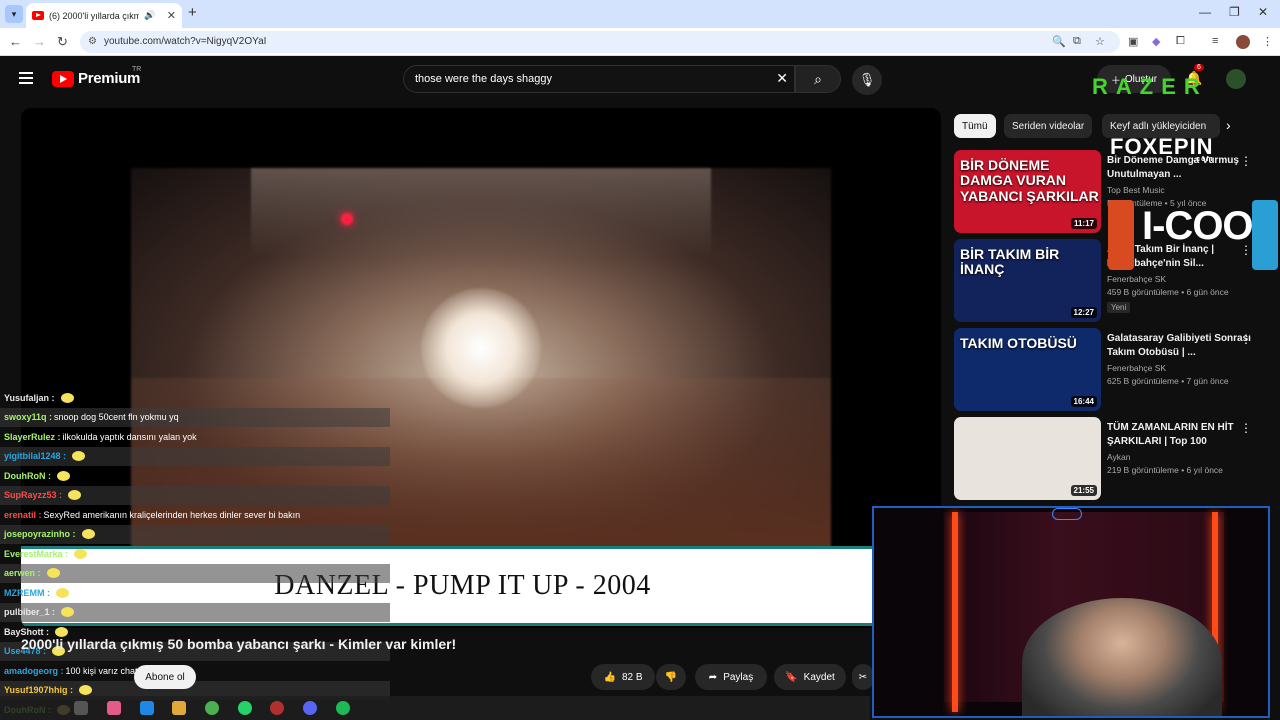 The height and width of the screenshot is (720, 1280). I want to click on chat-username: Yusufaljan :, so click(29, 398).